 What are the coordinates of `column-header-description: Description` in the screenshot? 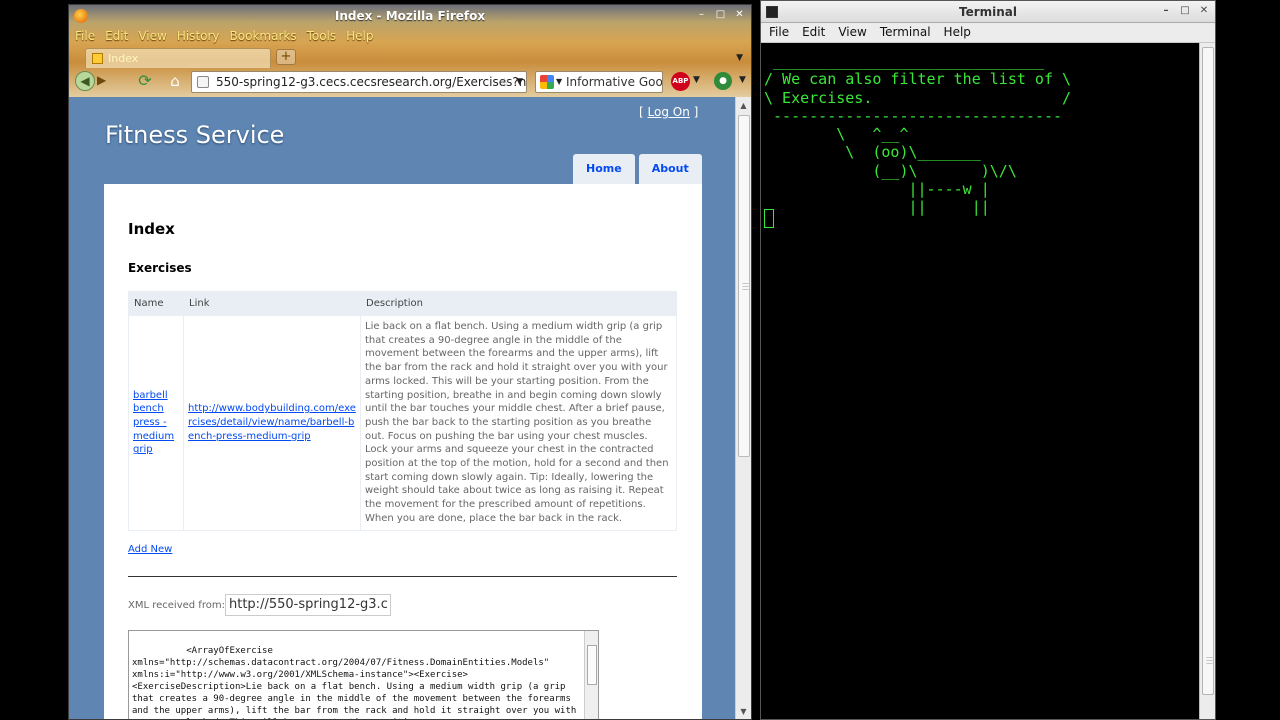 It's located at (518, 303).